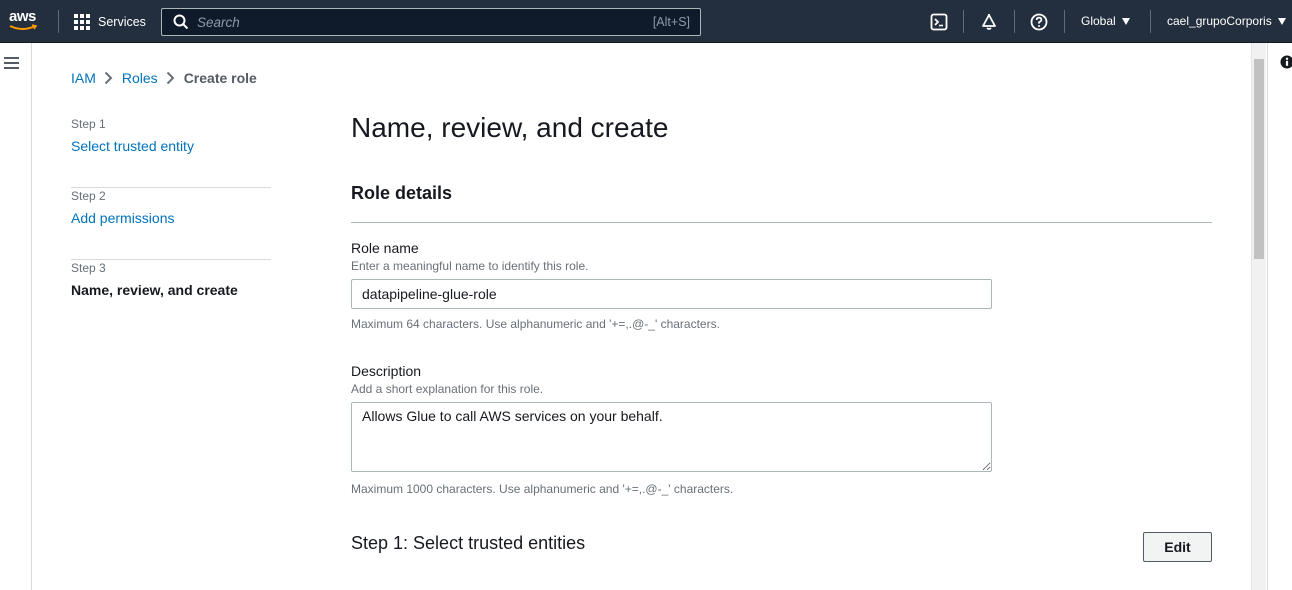 This screenshot has width=1292, height=590. Describe the element at coordinates (386, 371) in the screenshot. I see `description-label: Description` at that location.